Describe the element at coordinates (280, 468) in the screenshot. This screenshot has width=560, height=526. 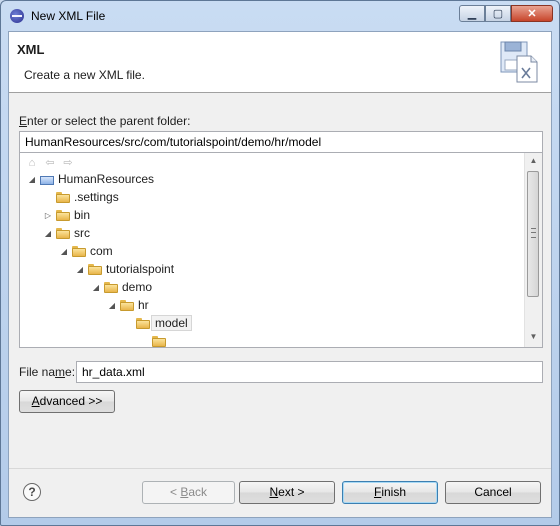
I see `button-bar-separator` at that location.